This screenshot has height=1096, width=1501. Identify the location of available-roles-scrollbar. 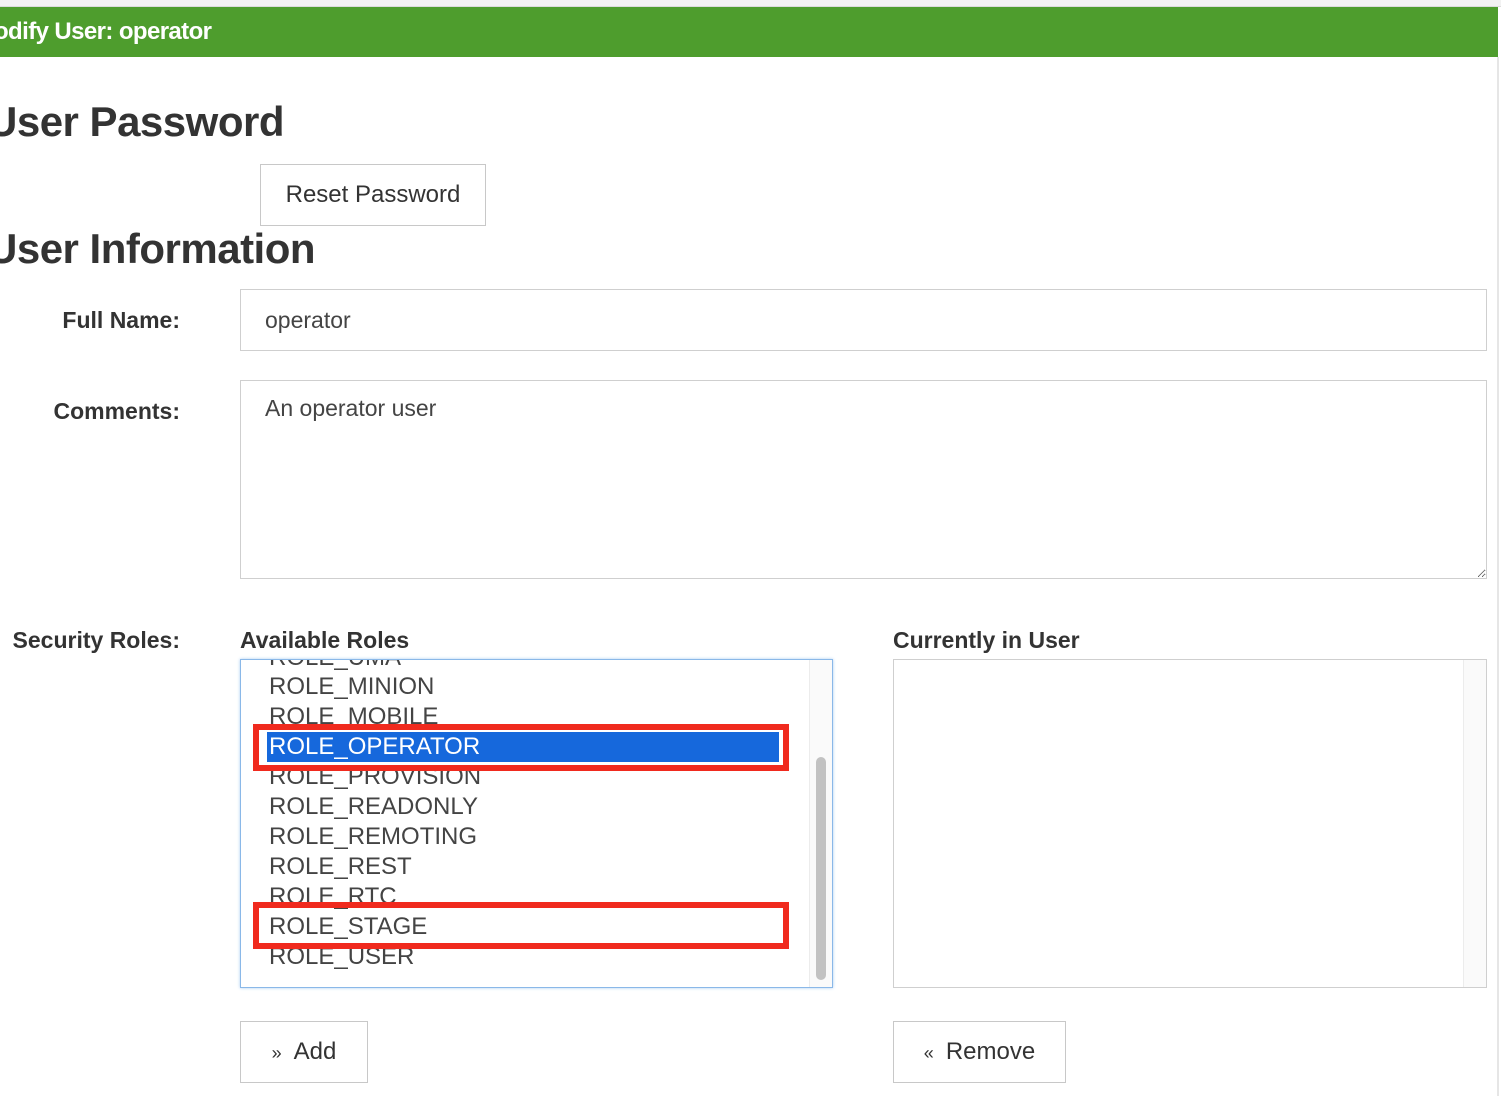
(820, 823).